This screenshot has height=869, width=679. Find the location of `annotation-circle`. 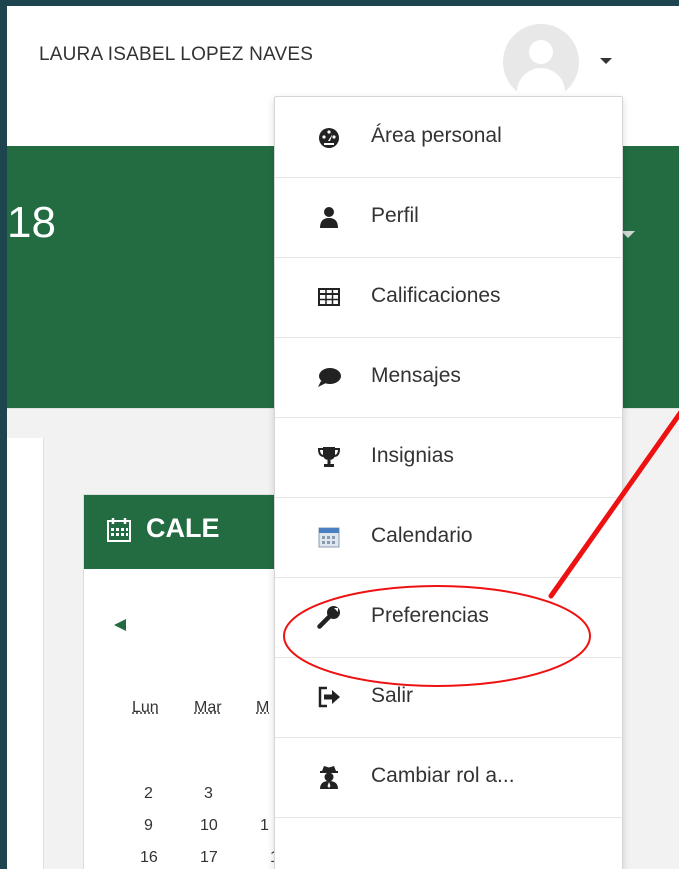

annotation-circle is located at coordinates (437, 636).